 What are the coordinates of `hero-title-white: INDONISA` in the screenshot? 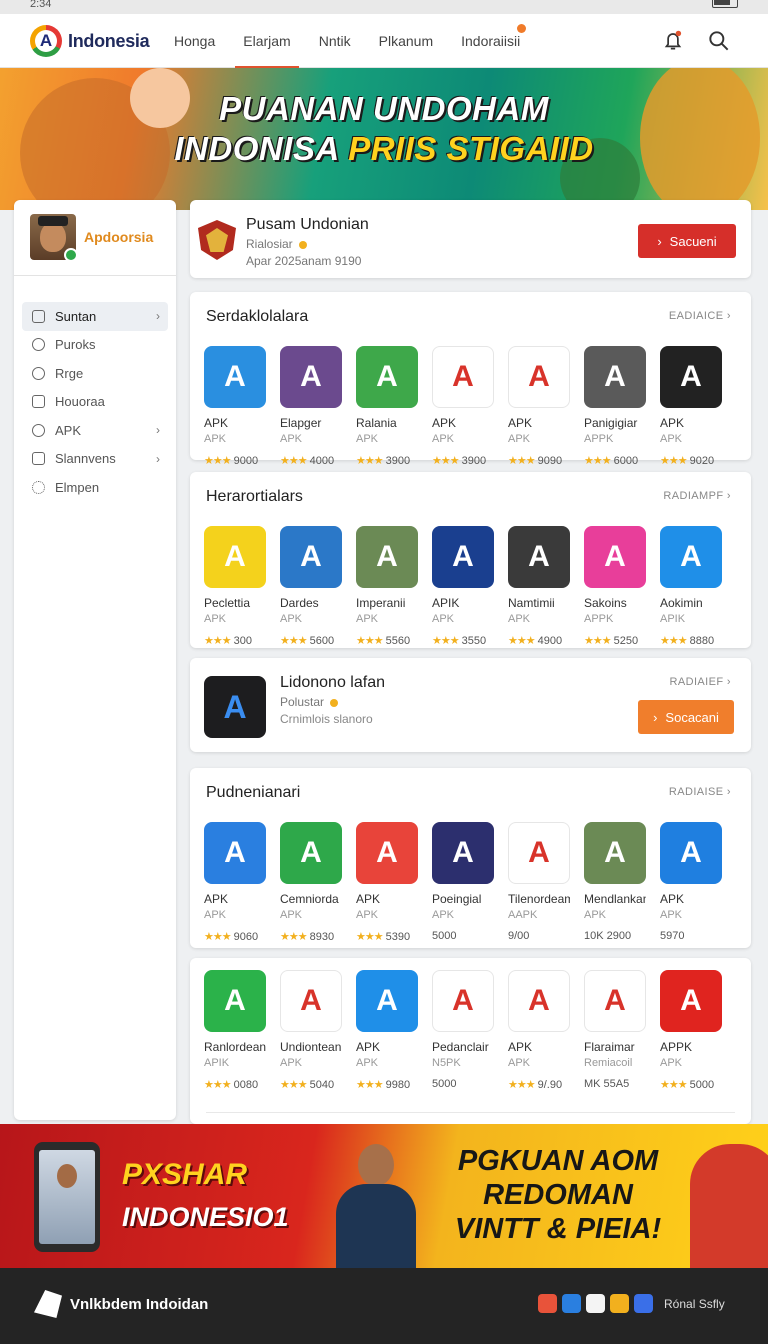 It's located at (261, 148).